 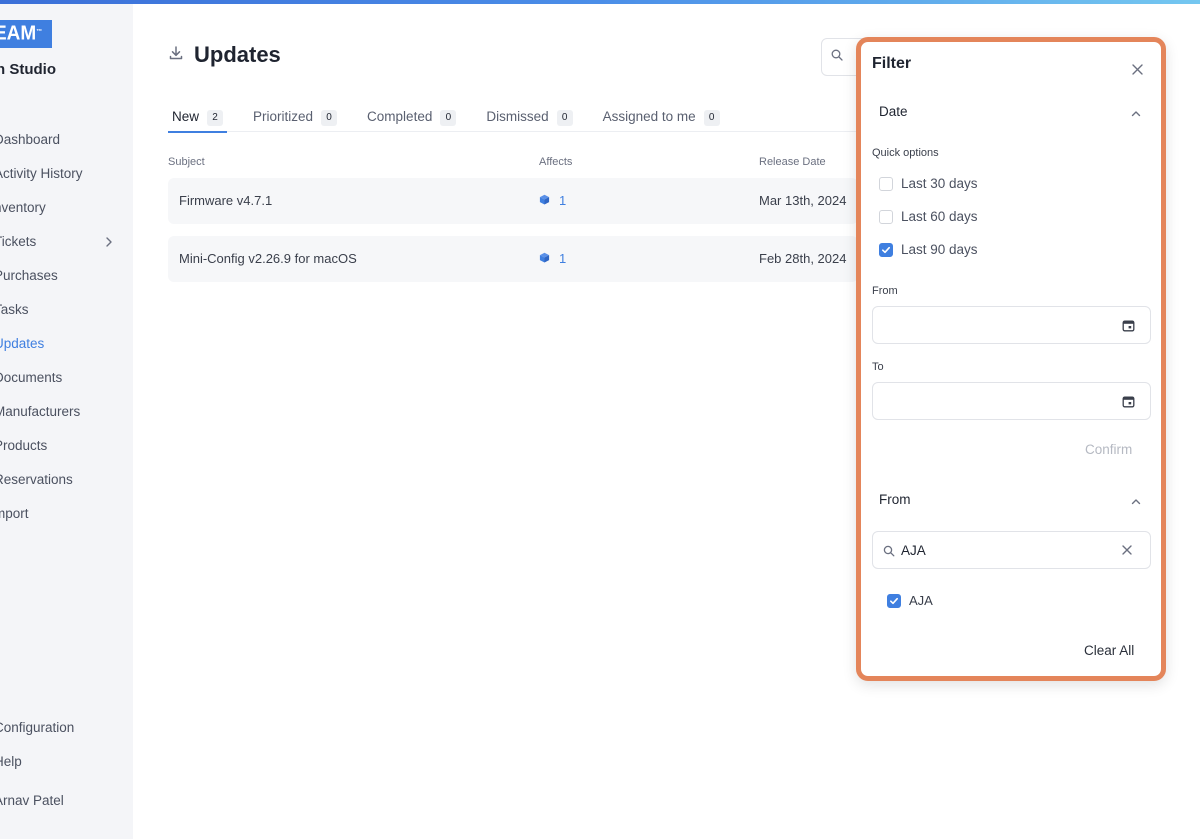 I want to click on sidebar-item-label: Dashboard, so click(x=30, y=139).